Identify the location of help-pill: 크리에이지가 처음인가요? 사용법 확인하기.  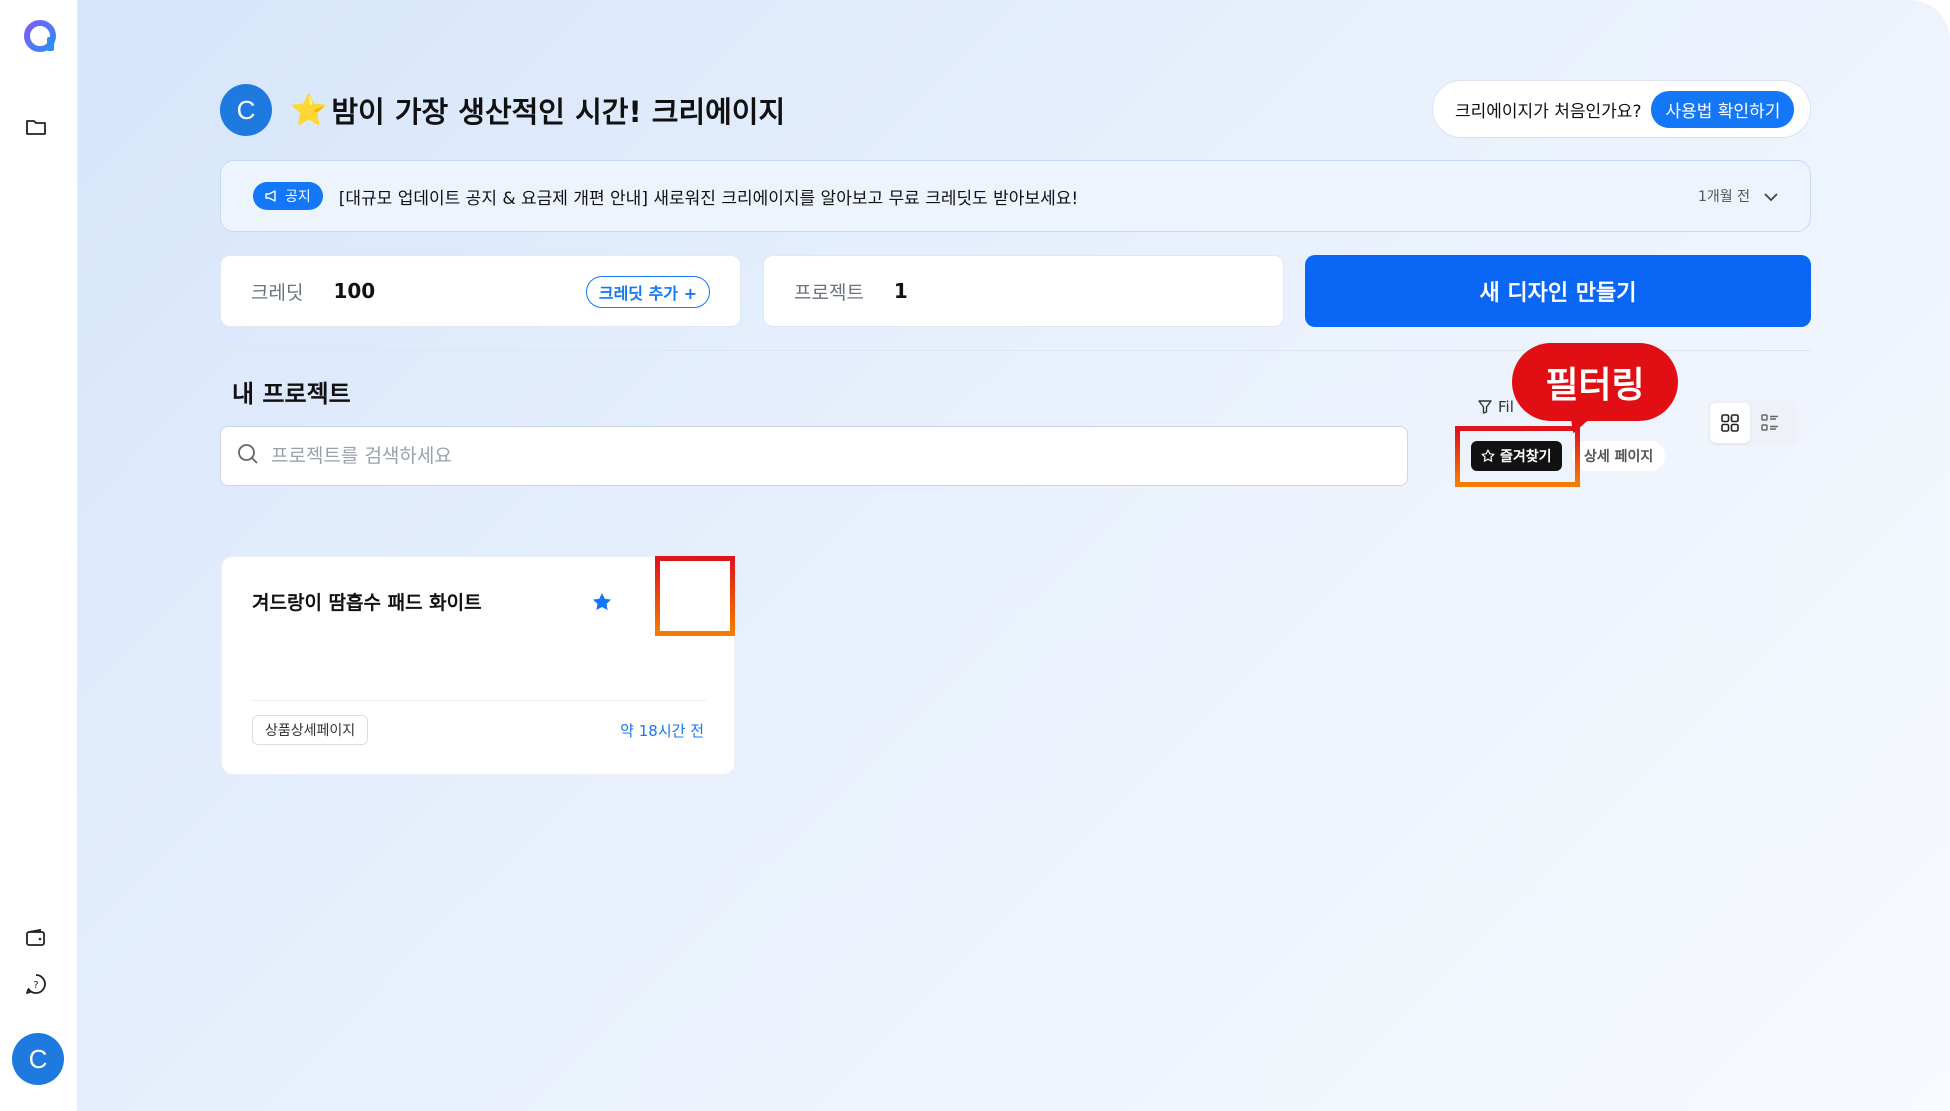
(1621, 109).